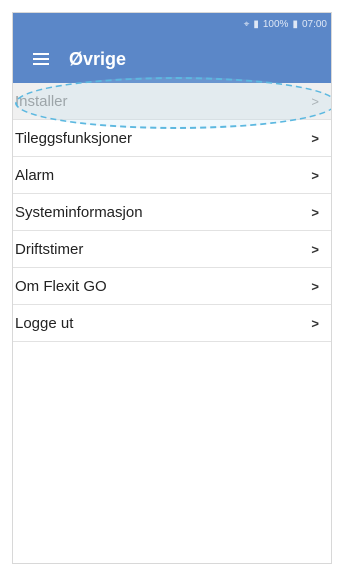  I want to click on status-bar: ⌖ ▮ 100% ▮ 07:00, so click(172, 24).